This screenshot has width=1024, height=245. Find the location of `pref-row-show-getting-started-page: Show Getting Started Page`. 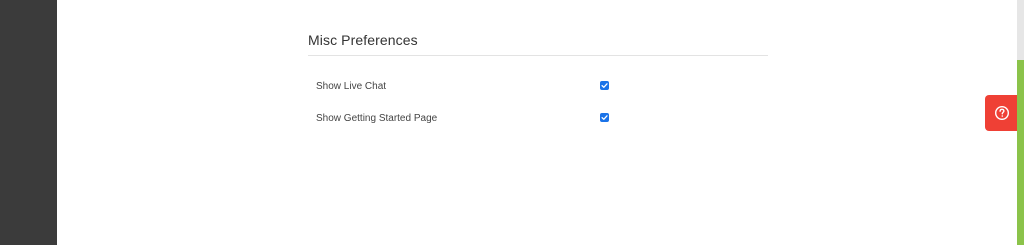

pref-row-show-getting-started-page: Show Getting Started Page is located at coordinates (466, 121).